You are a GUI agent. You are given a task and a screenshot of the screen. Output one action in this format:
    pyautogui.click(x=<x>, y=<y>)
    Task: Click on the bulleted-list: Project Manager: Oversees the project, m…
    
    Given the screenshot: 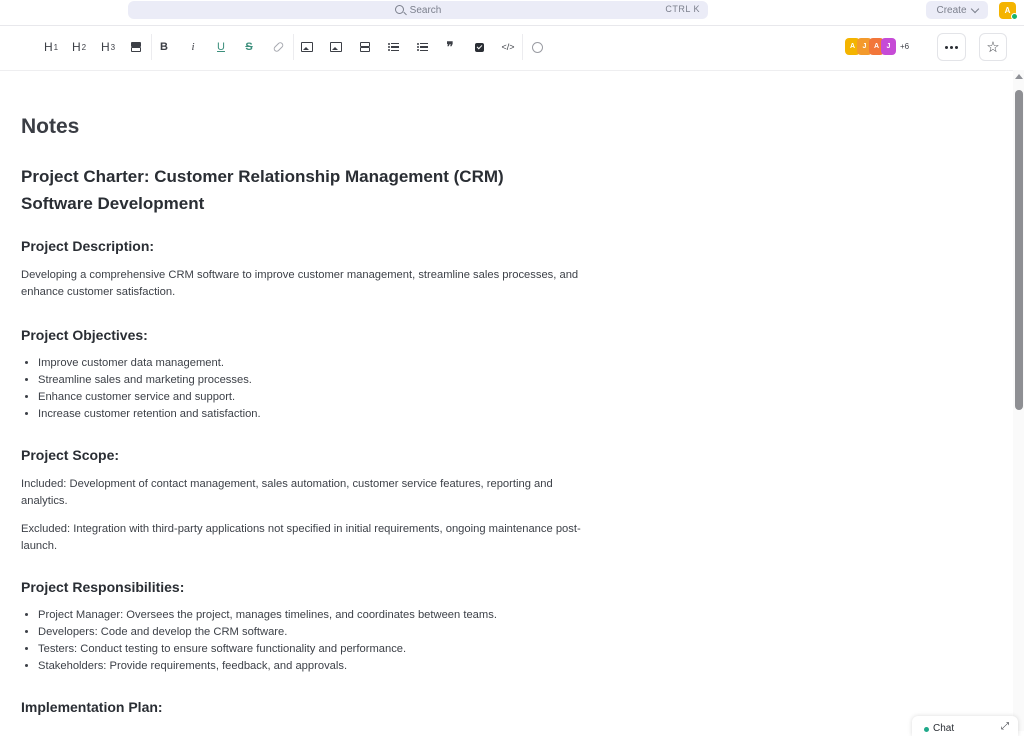 What is the action you would take?
    pyautogui.click(x=301, y=641)
    